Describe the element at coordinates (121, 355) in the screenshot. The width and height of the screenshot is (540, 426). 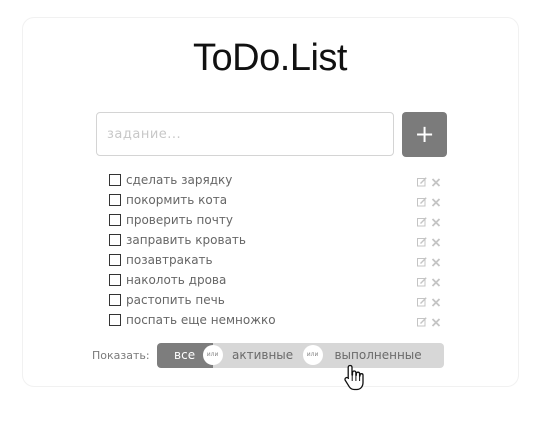
I see `filter-label: Показать:` at that location.